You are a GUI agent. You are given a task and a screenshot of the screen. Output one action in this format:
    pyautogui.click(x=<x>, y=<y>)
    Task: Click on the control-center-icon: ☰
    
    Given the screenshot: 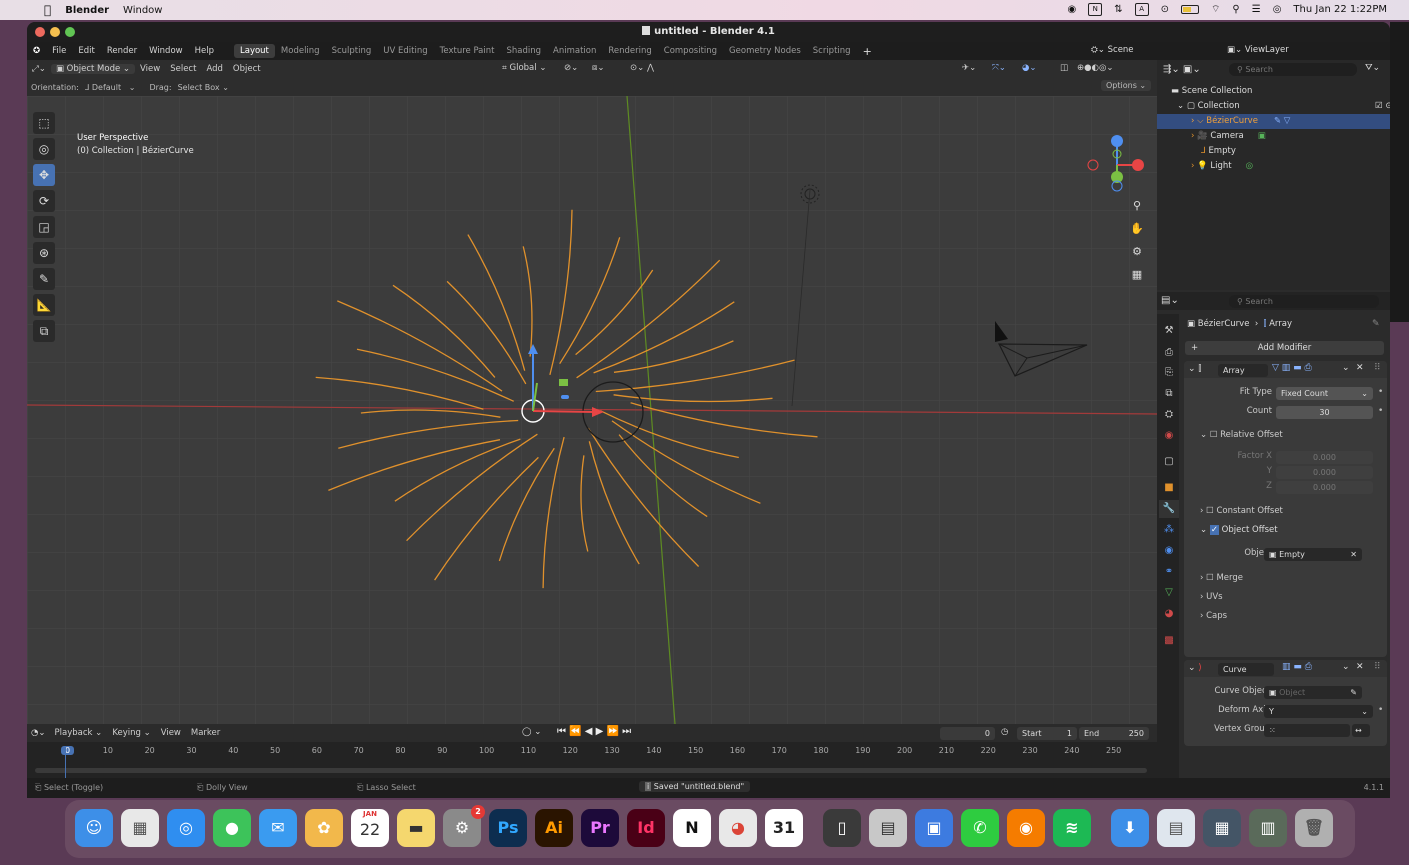 What is the action you would take?
    pyautogui.click(x=1256, y=9)
    